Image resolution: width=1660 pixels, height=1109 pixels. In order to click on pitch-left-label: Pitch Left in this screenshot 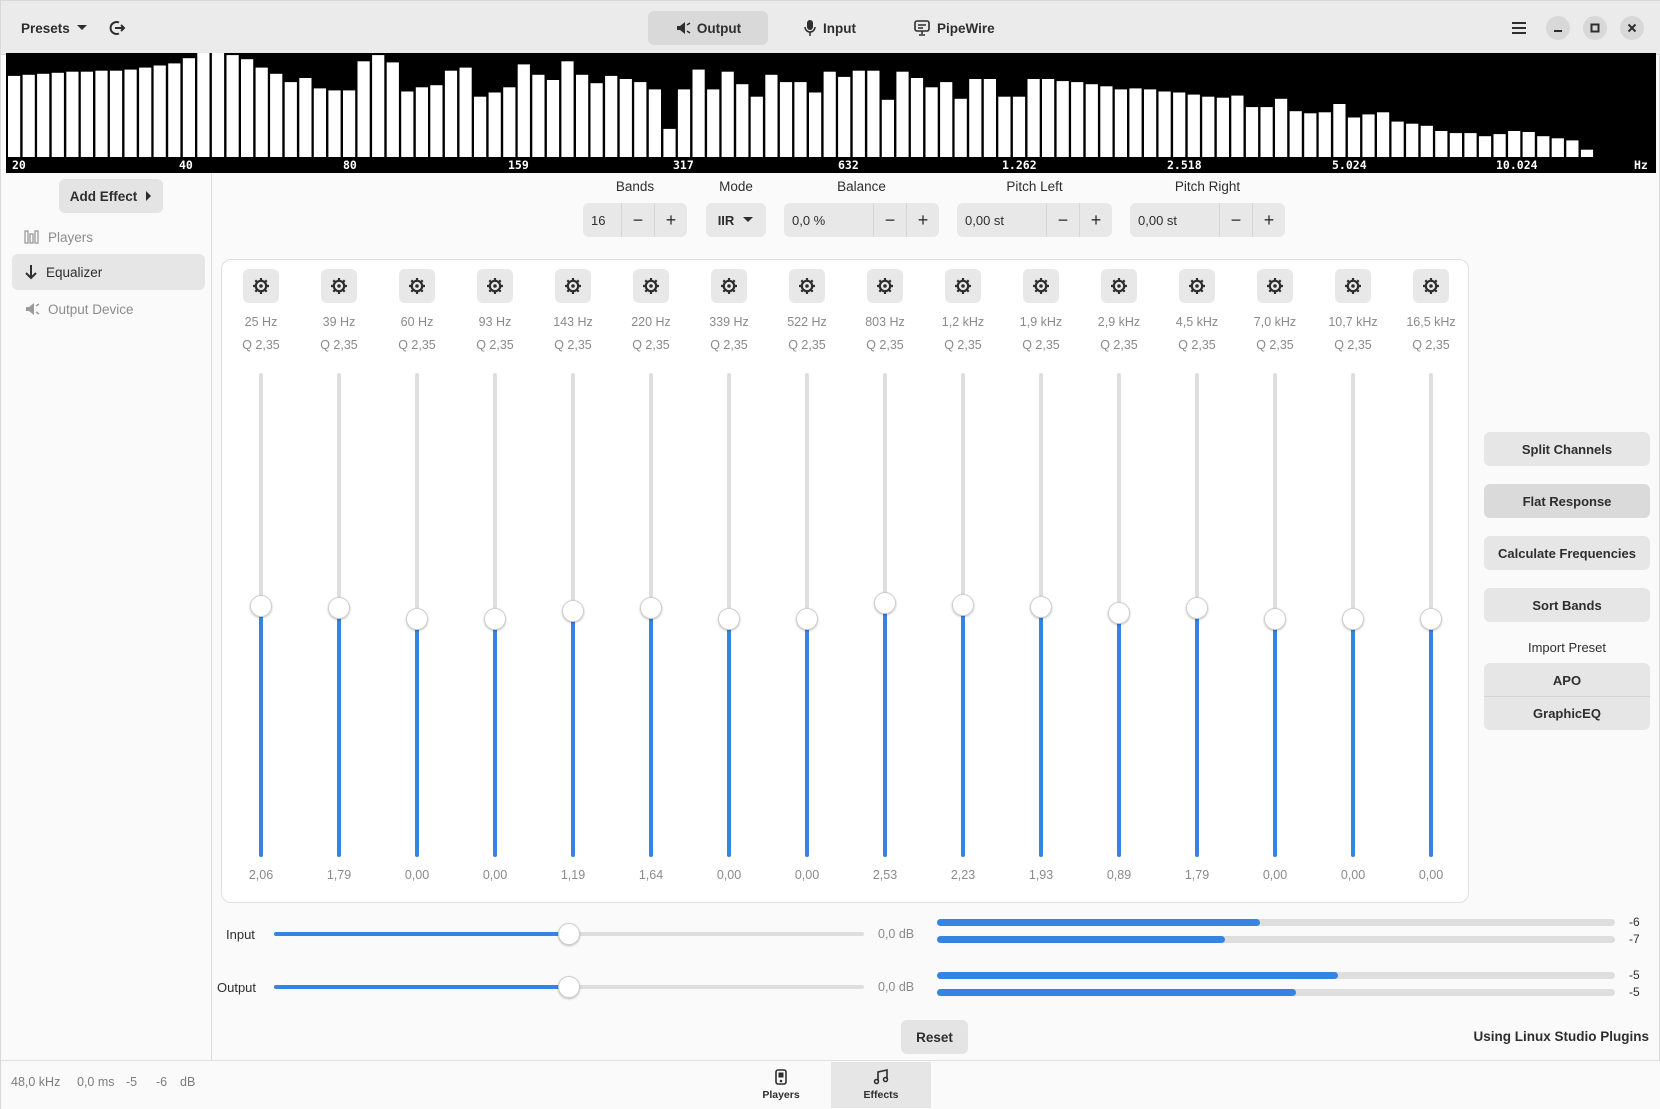, I will do `click(1034, 186)`.